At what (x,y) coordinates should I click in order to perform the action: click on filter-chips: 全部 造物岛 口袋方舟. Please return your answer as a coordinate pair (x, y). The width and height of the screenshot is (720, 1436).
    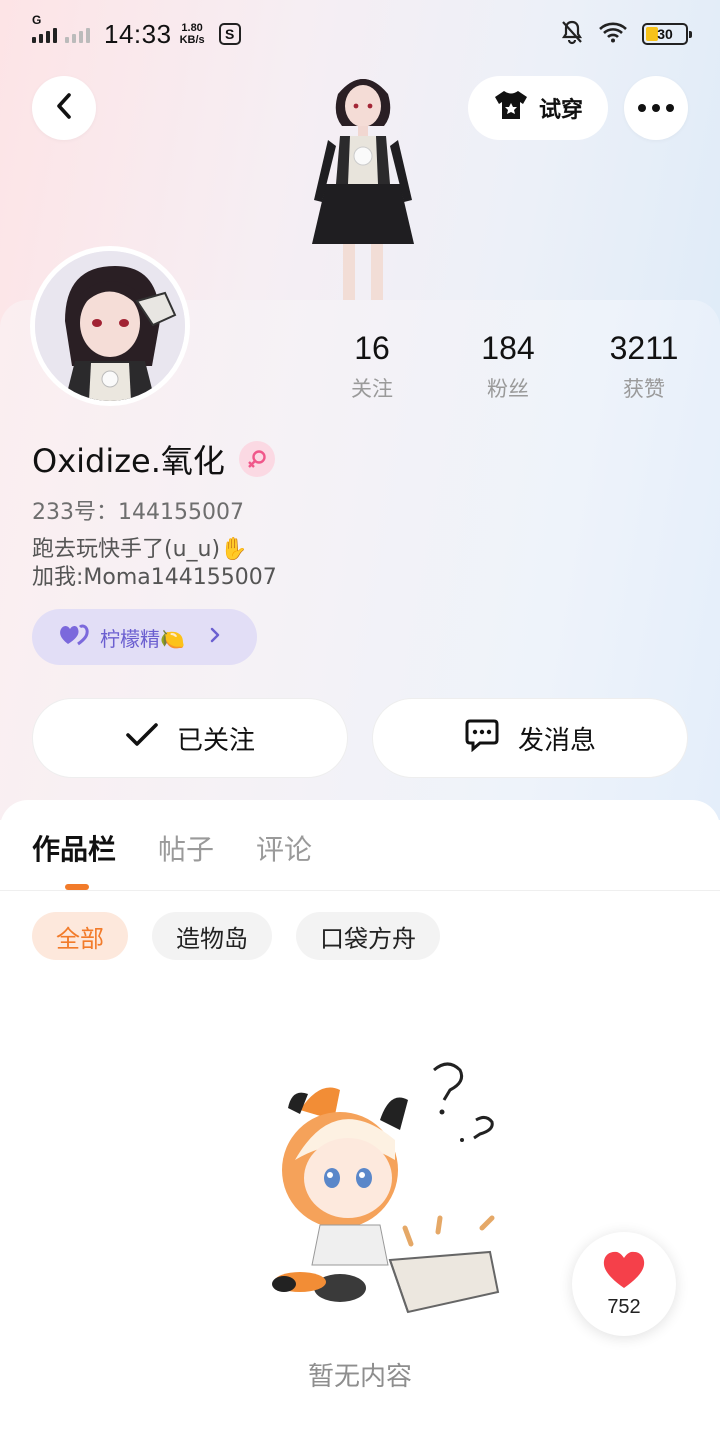
    Looking at the image, I should click on (236, 936).